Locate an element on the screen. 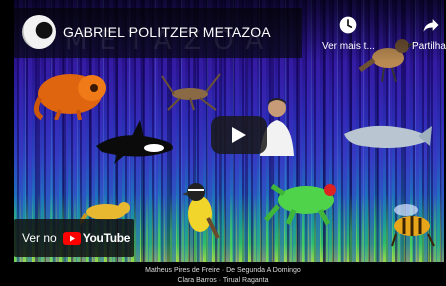 The height and width of the screenshot is (286, 446). bee-image is located at coordinates (413, 225).